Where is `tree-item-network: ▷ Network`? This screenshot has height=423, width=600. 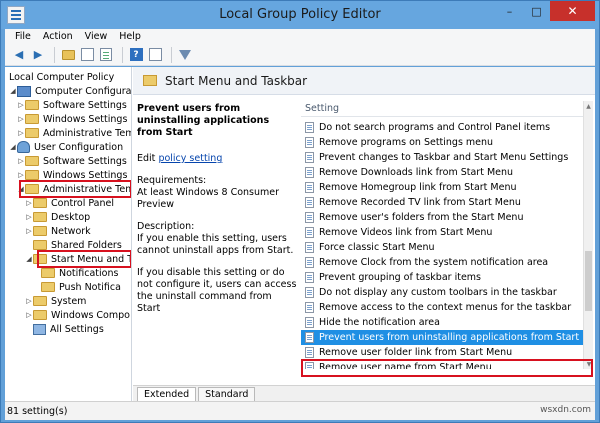
tree-item-network: ▷ Network is located at coordinates (58, 231).